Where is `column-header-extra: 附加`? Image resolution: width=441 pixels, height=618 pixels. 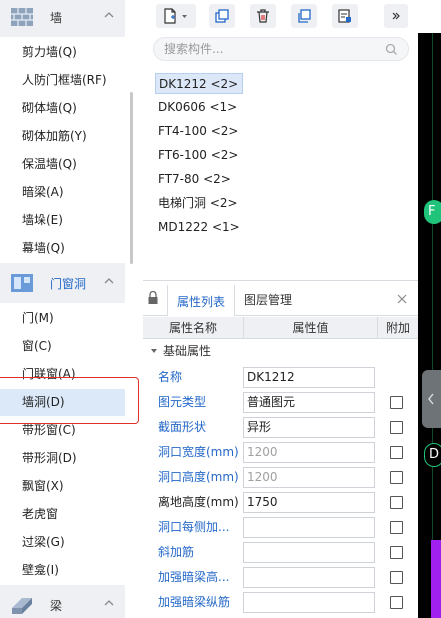 column-header-extra: 附加 is located at coordinates (397, 328).